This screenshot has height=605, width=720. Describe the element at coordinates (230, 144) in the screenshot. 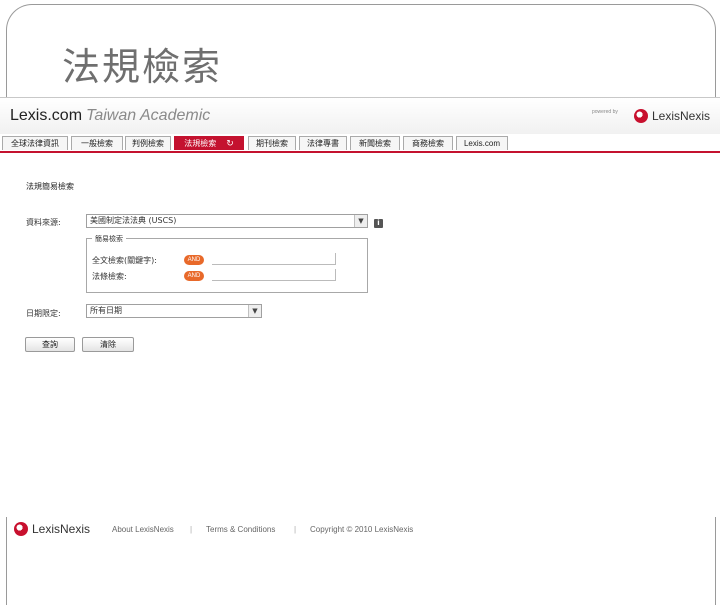

I see `refresh-icon: ↻` at that location.